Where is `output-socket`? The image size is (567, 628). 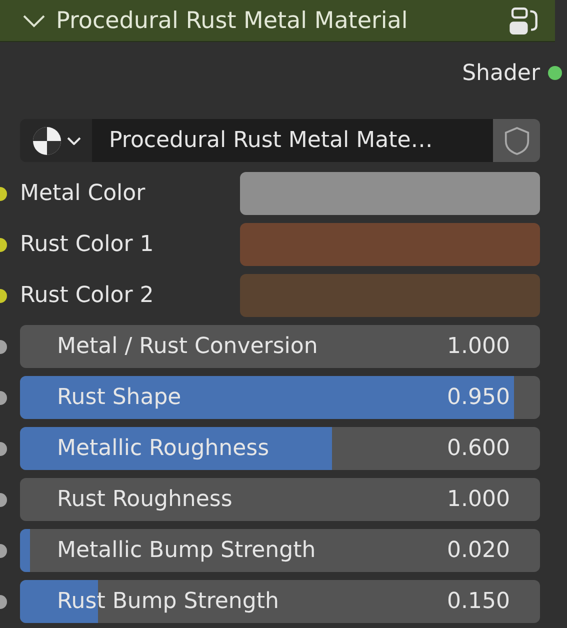 output-socket is located at coordinates (555, 73).